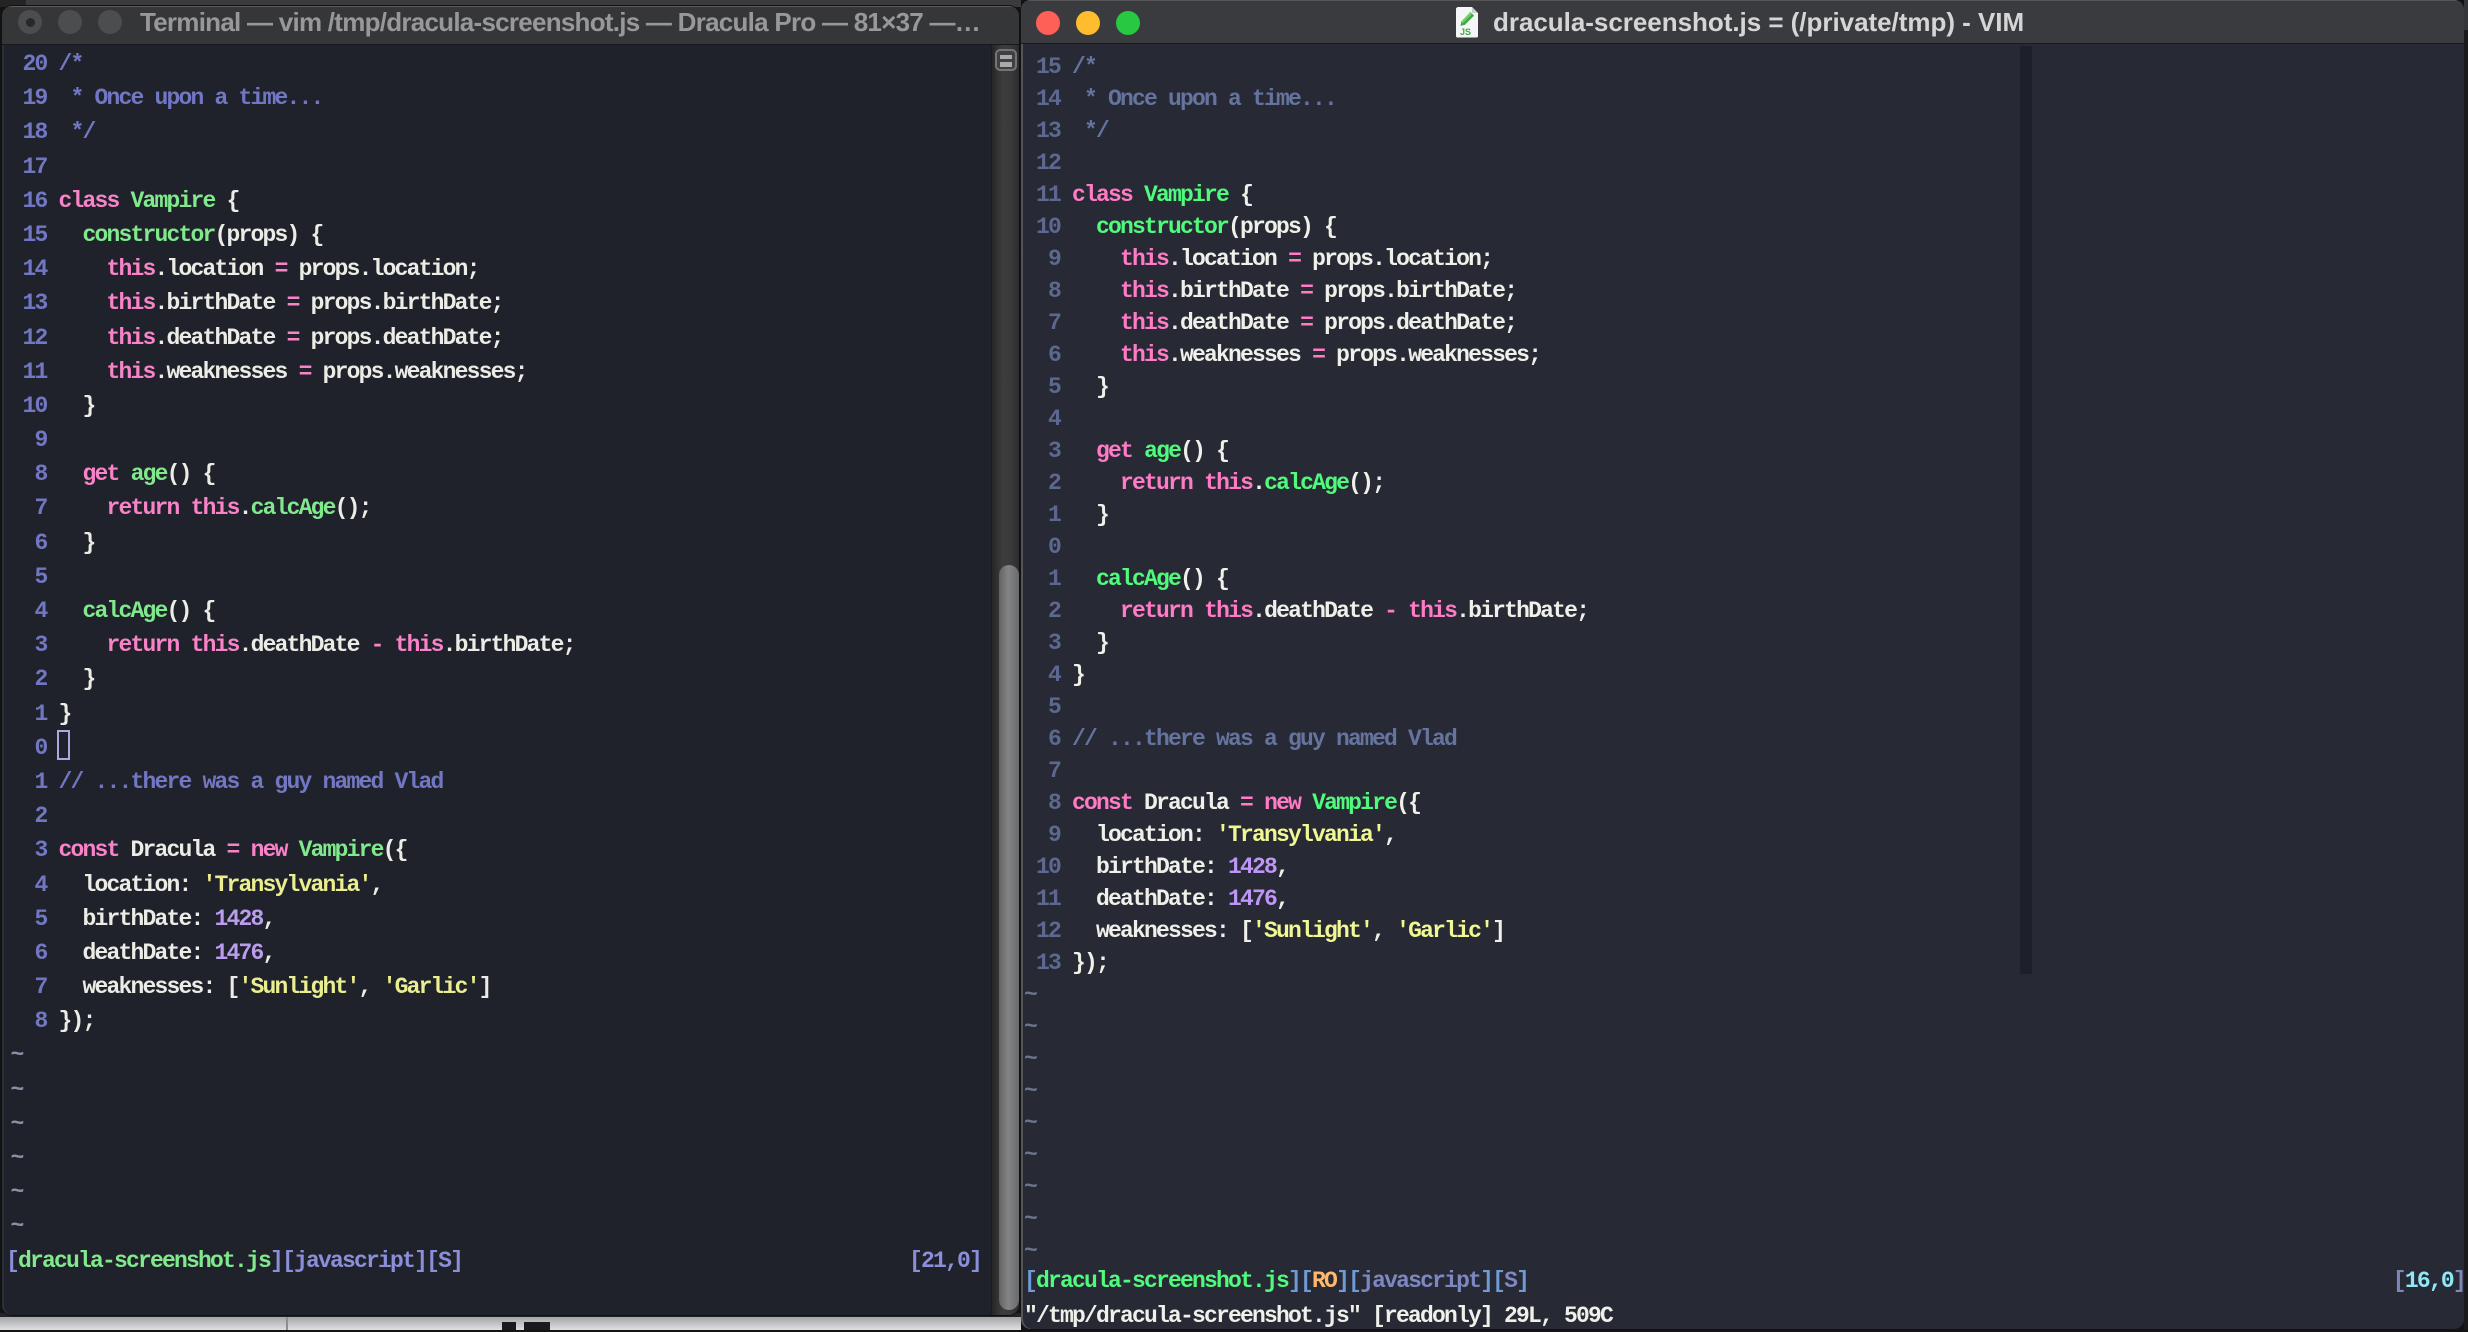 This screenshot has height=1332, width=2468. I want to click on svg-text: JS, so click(1465, 32).